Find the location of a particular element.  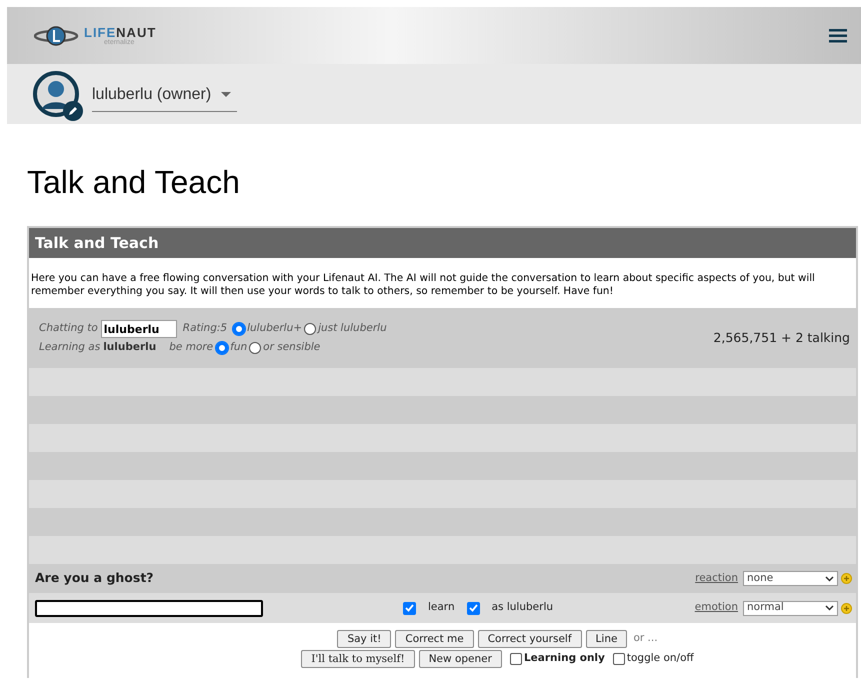

learning-name: luluberlu is located at coordinates (129, 348).